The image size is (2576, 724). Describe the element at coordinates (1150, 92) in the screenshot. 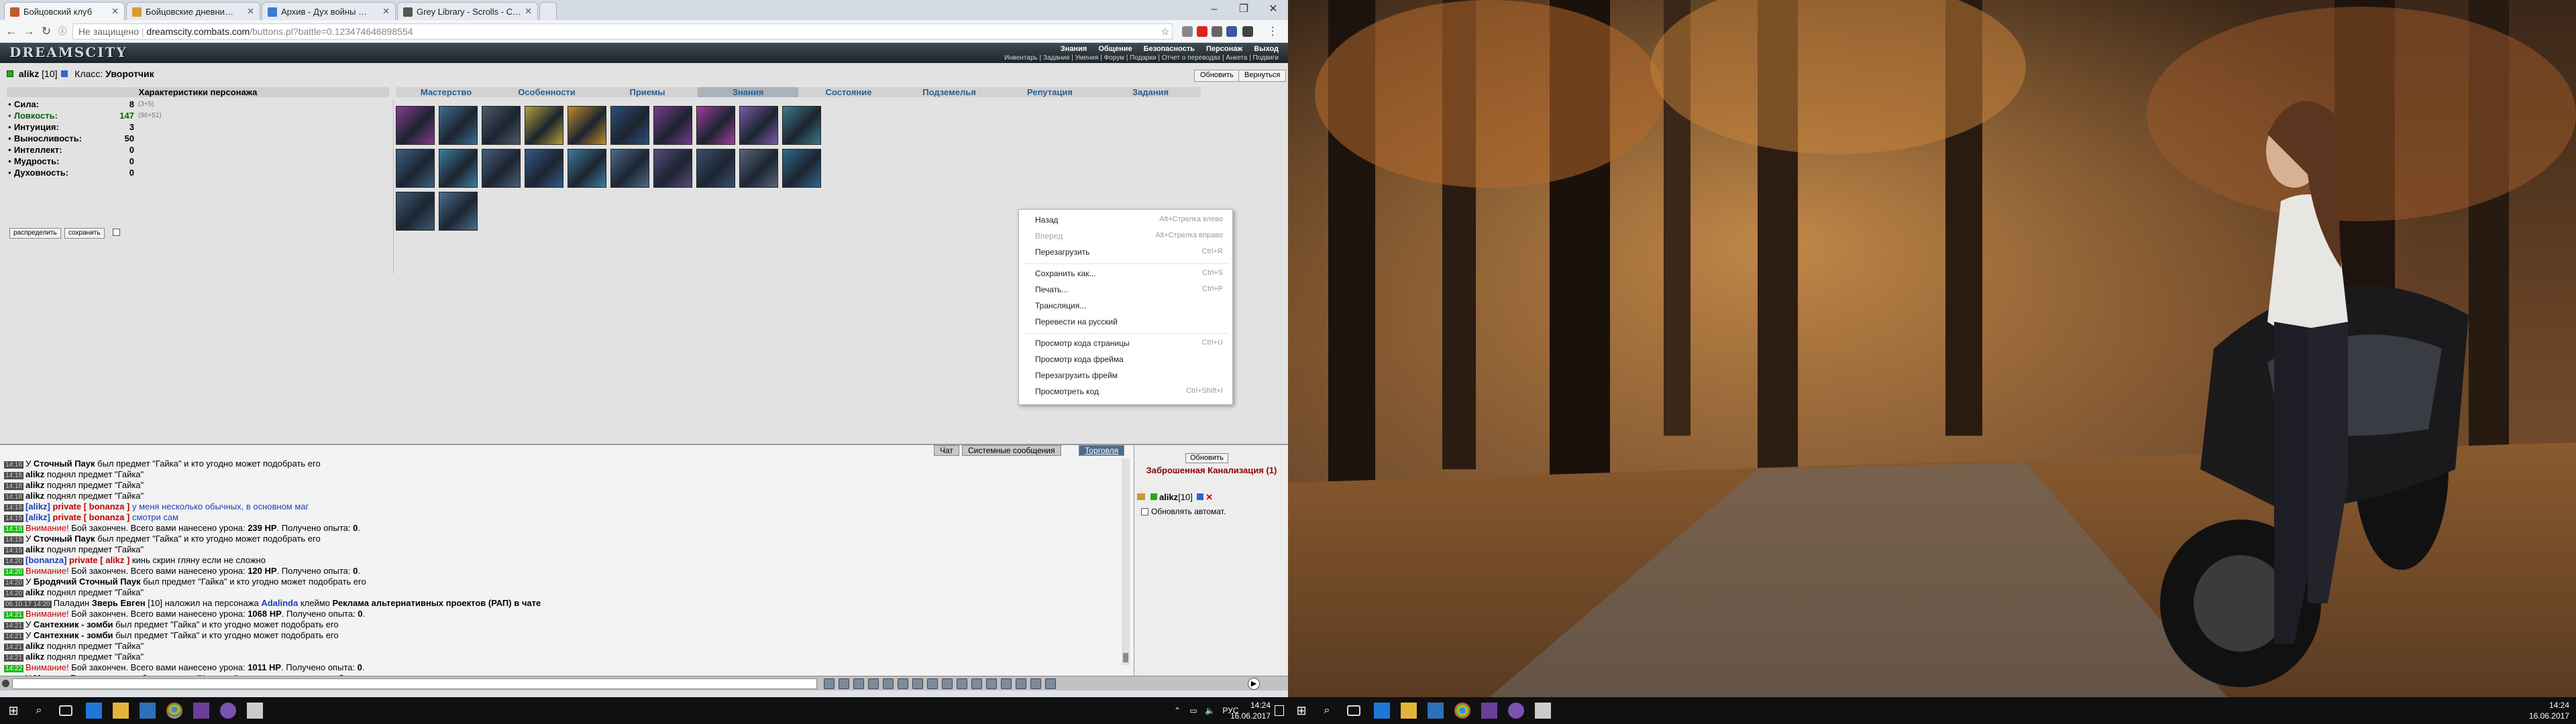

I see `skill-tab: Задания` at that location.